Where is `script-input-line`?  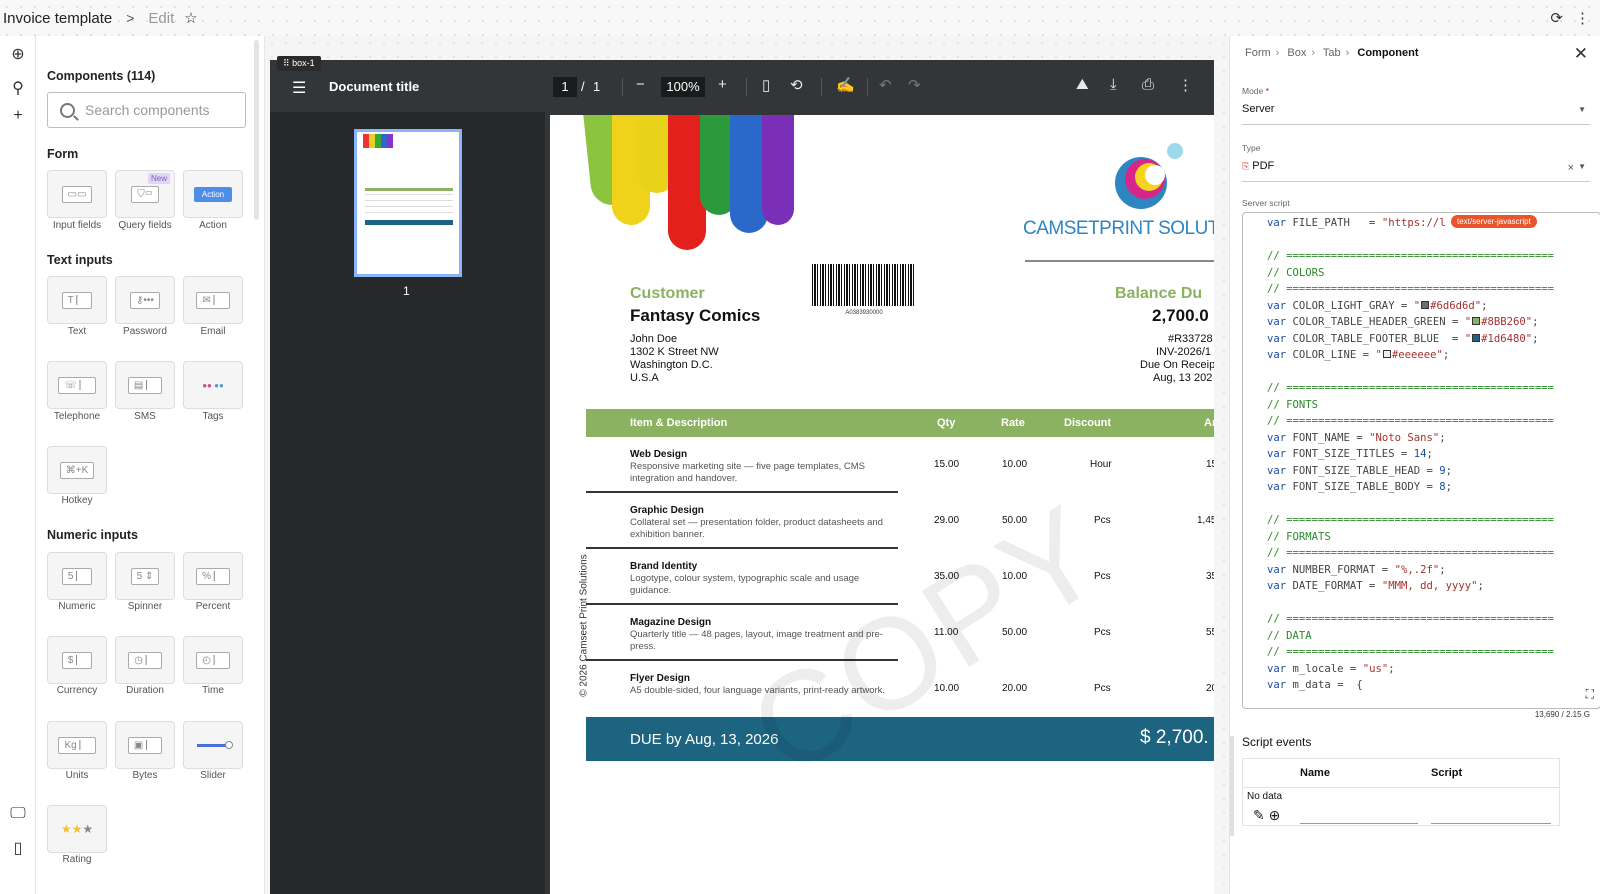 script-input-line is located at coordinates (1491, 823).